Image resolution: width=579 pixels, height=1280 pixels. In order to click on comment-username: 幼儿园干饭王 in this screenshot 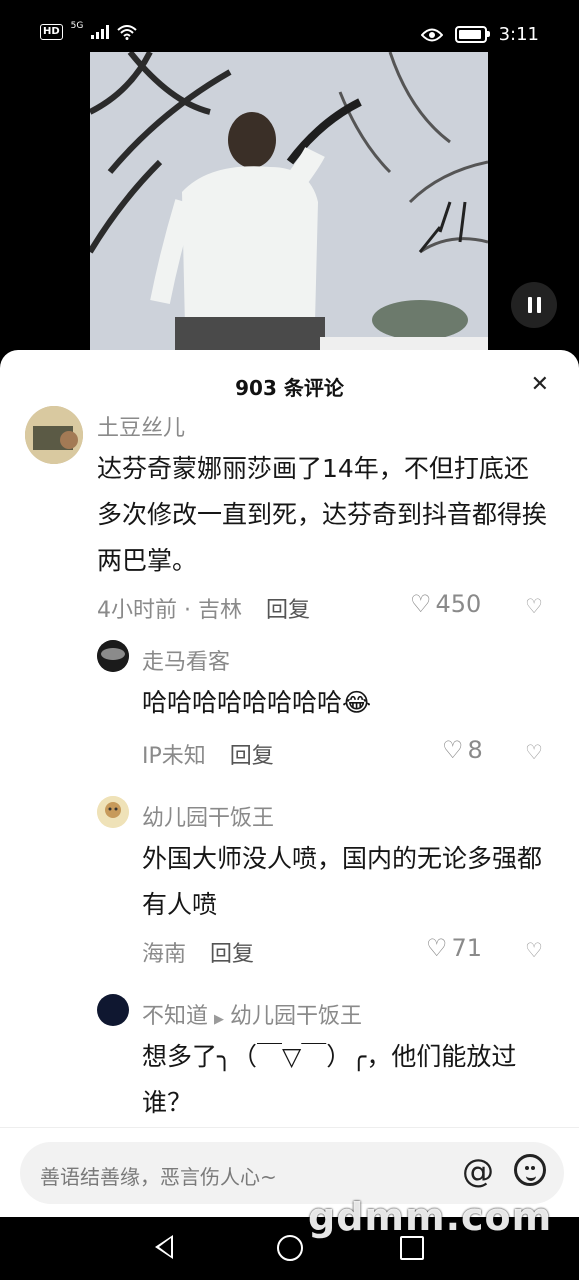, I will do `click(208, 816)`.